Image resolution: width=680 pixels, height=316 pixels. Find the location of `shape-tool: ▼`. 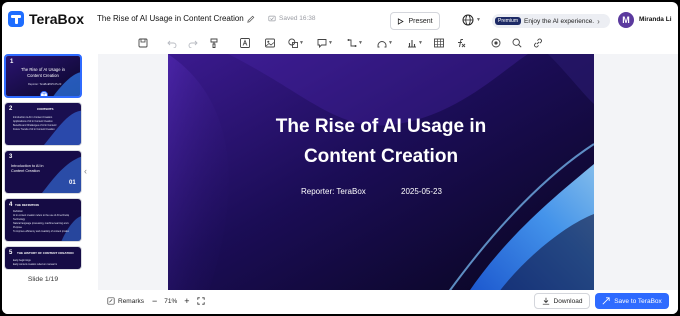

shape-tool: ▼ is located at coordinates (296, 43).